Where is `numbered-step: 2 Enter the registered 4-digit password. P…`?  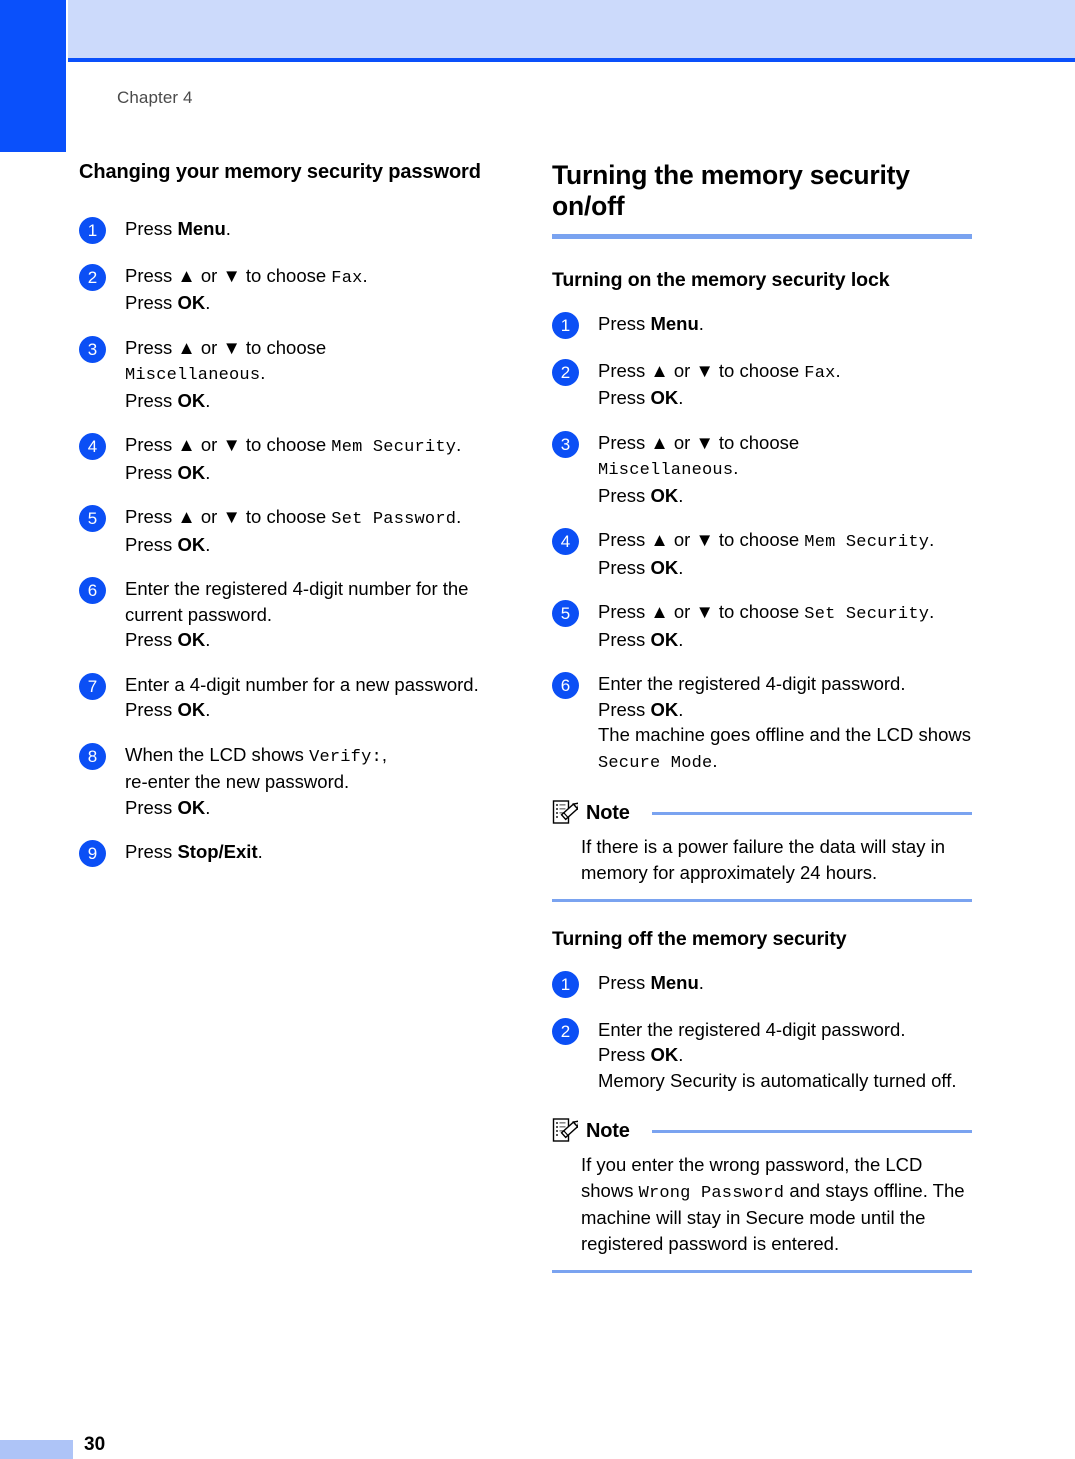
numbered-step: 2 Enter the registered 4-digit password. P… is located at coordinates (762, 1055).